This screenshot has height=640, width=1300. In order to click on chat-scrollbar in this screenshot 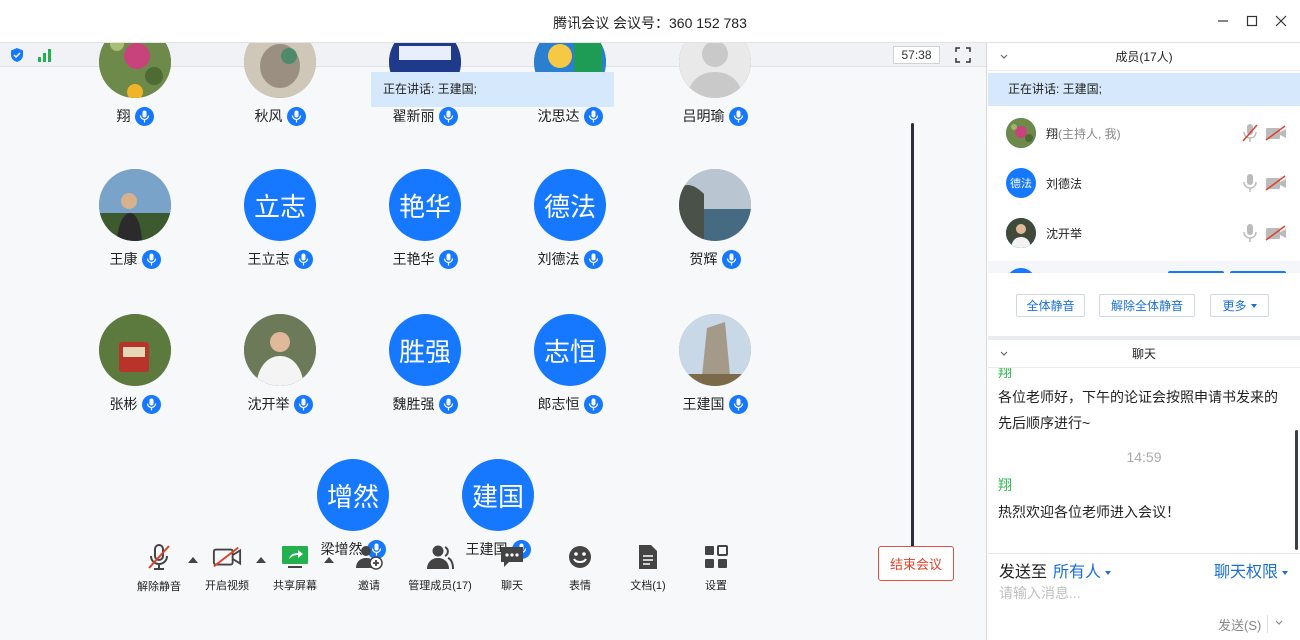, I will do `click(1296, 490)`.